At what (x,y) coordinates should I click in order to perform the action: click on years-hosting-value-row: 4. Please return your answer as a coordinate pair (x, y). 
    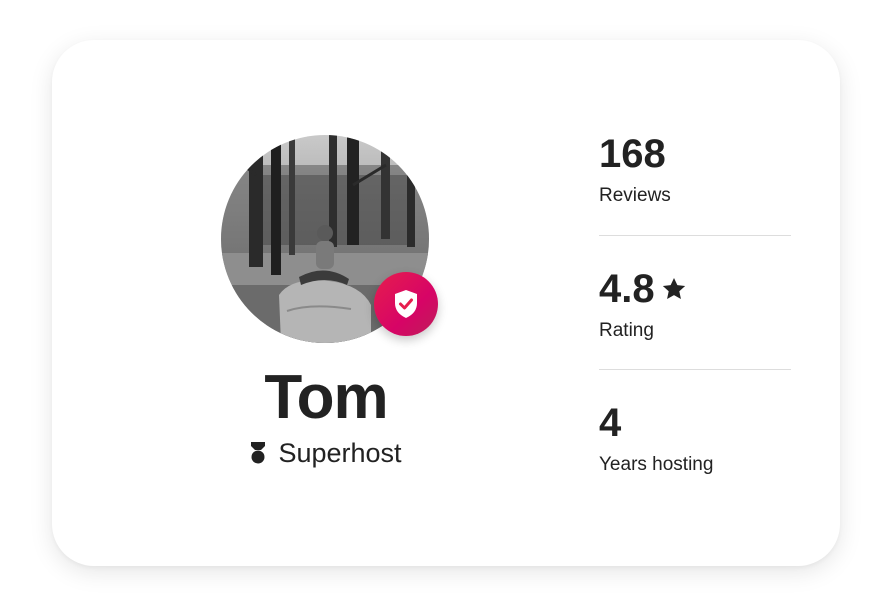
    Looking at the image, I should click on (695, 423).